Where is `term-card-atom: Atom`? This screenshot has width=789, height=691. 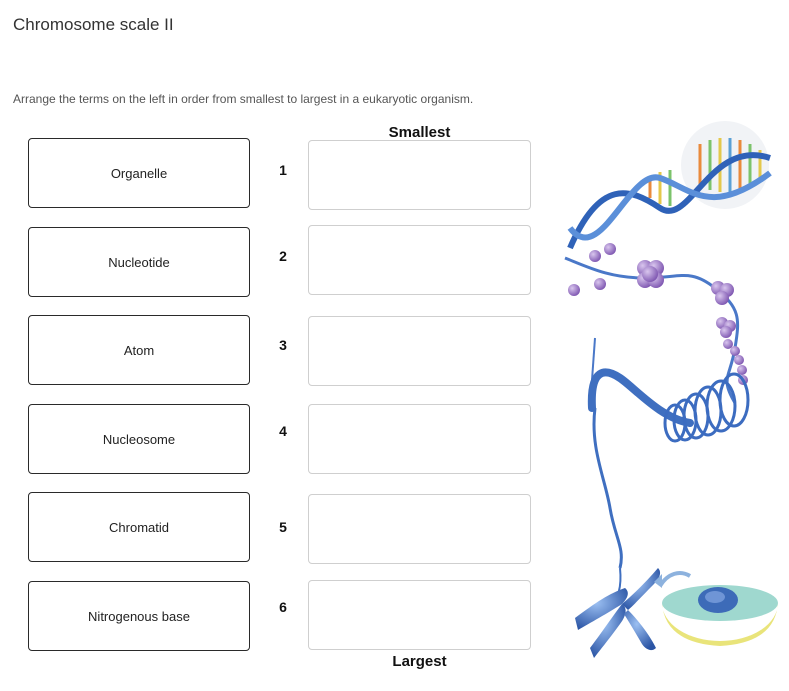 term-card-atom: Atom is located at coordinates (139, 350).